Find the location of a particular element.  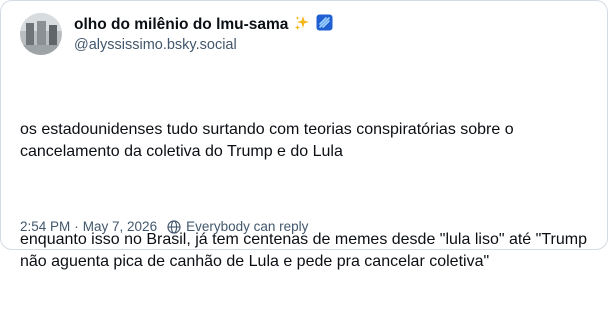

author-handle: @alyssissimo.bsky.social is located at coordinates (203, 45).